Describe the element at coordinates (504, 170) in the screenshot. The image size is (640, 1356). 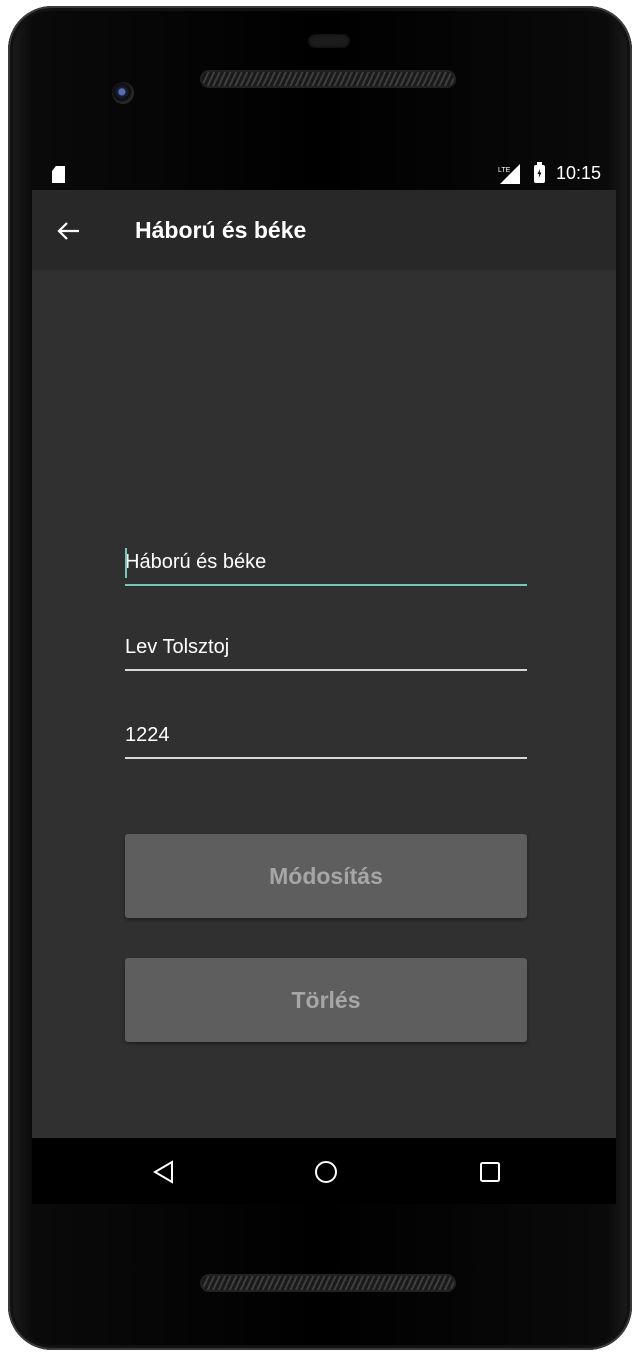
I see `svg-text: LTE` at that location.